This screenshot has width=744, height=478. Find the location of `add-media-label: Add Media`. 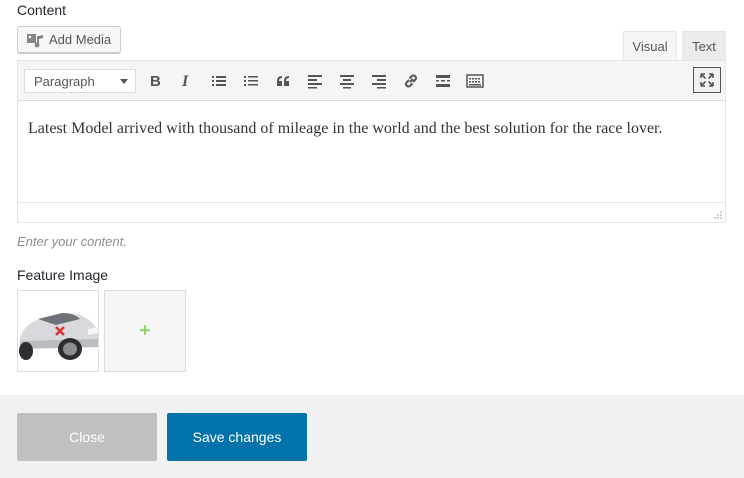

add-media-label: Add Media is located at coordinates (80, 39).